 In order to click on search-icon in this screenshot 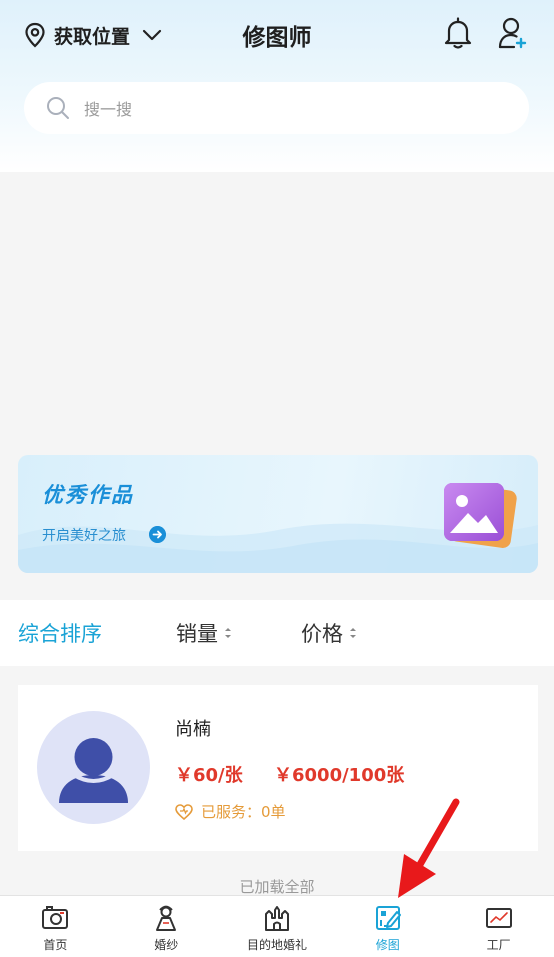, I will do `click(58, 108)`.